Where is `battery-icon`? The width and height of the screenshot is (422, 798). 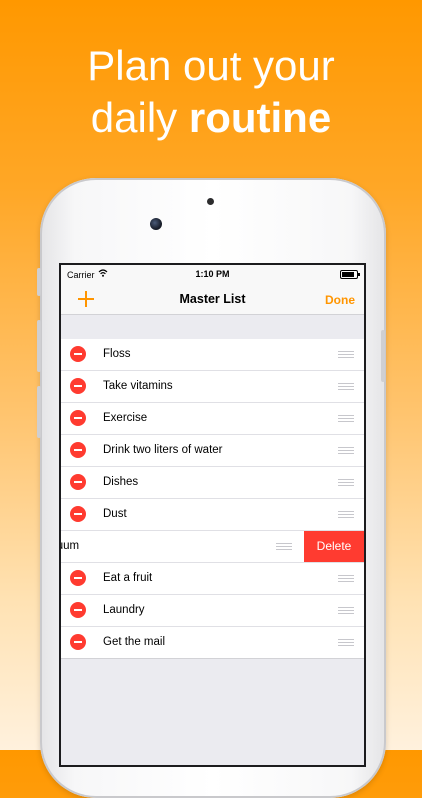 battery-icon is located at coordinates (350, 274).